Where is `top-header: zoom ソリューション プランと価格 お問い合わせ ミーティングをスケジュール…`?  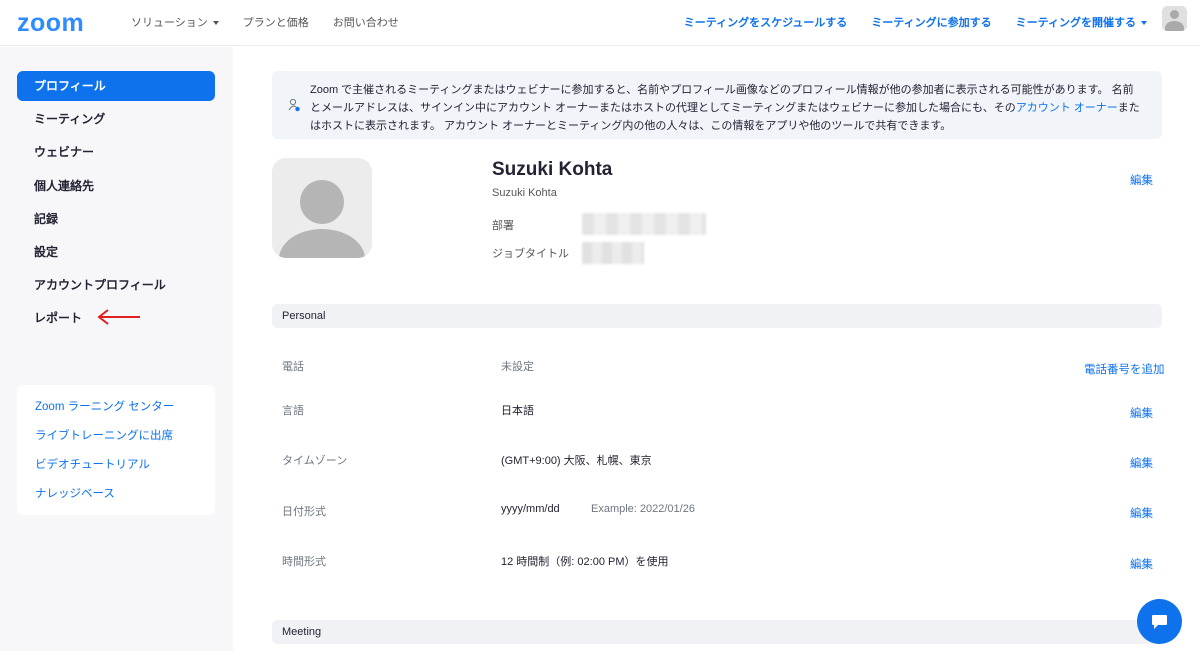
top-header: zoom ソリューション プランと価格 お問い合わせ ミーティングをスケジュール… is located at coordinates (600, 23).